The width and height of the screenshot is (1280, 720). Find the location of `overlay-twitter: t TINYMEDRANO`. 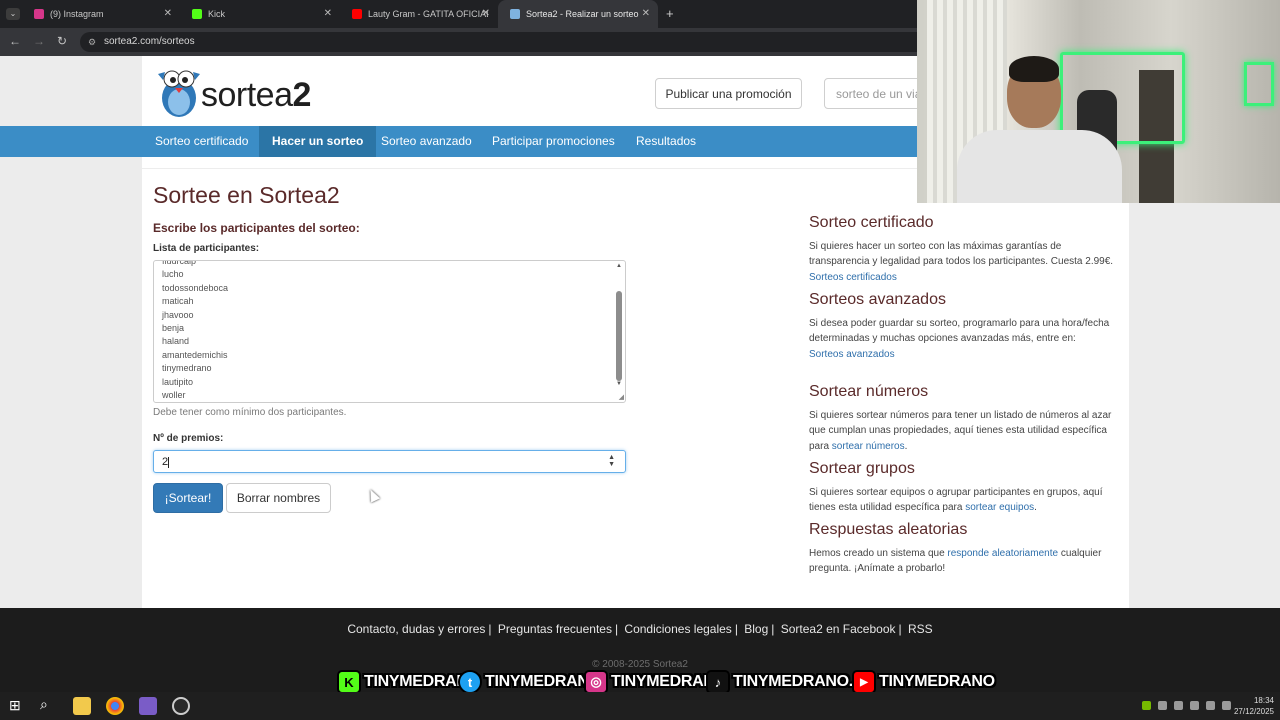

overlay-twitter: t TINYMEDRANO is located at coordinates (529, 682).